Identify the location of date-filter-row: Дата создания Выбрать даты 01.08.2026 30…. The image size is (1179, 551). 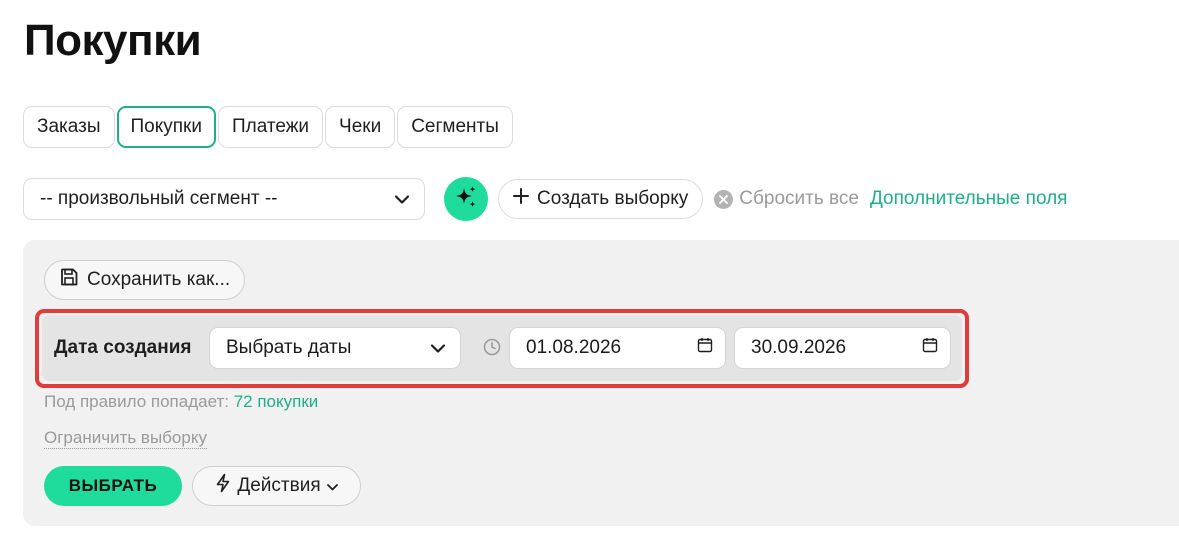
(502, 348).